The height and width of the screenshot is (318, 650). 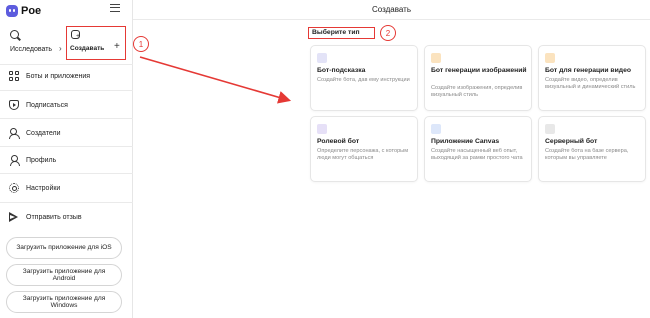 I want to click on gear-icon, so click(x=14, y=188).